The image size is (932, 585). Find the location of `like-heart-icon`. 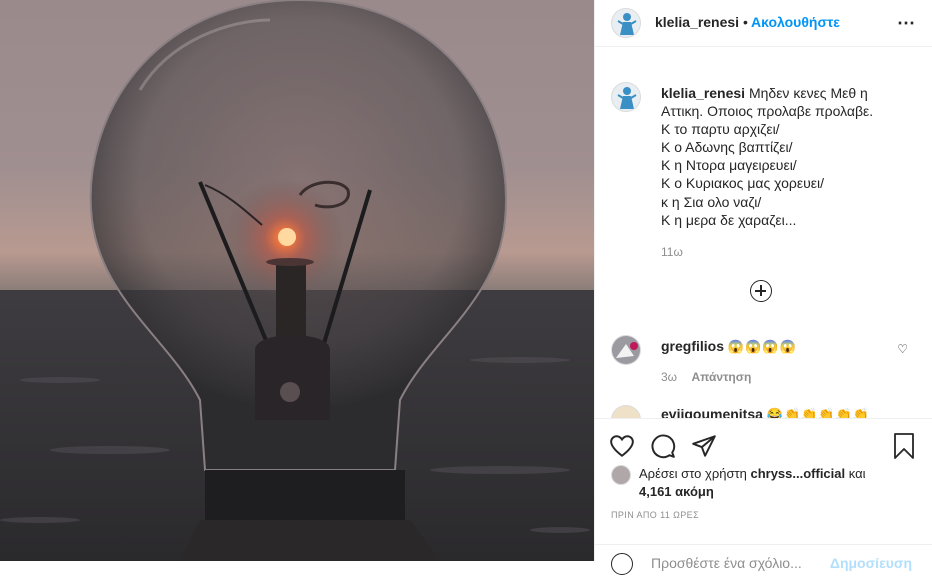

like-heart-icon is located at coordinates (622, 446).